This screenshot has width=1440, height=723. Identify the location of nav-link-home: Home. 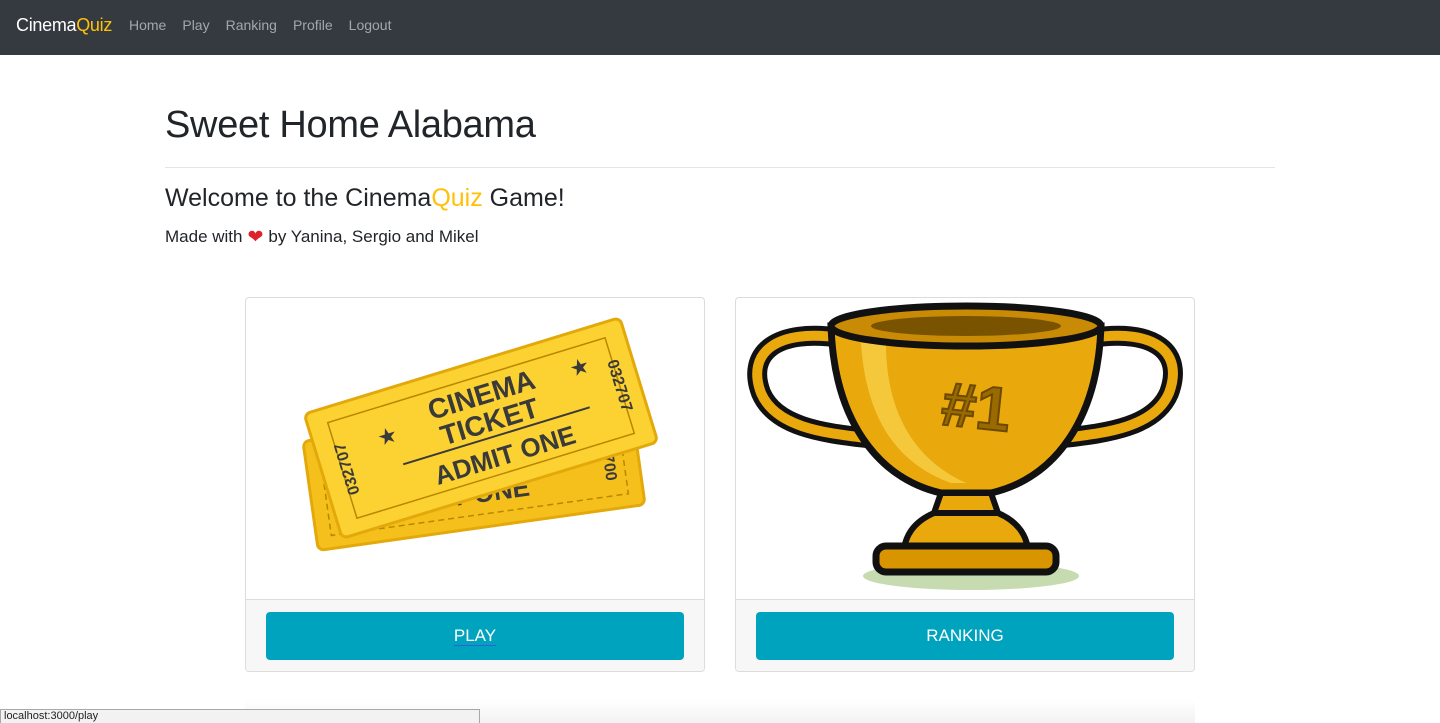
(147, 25).